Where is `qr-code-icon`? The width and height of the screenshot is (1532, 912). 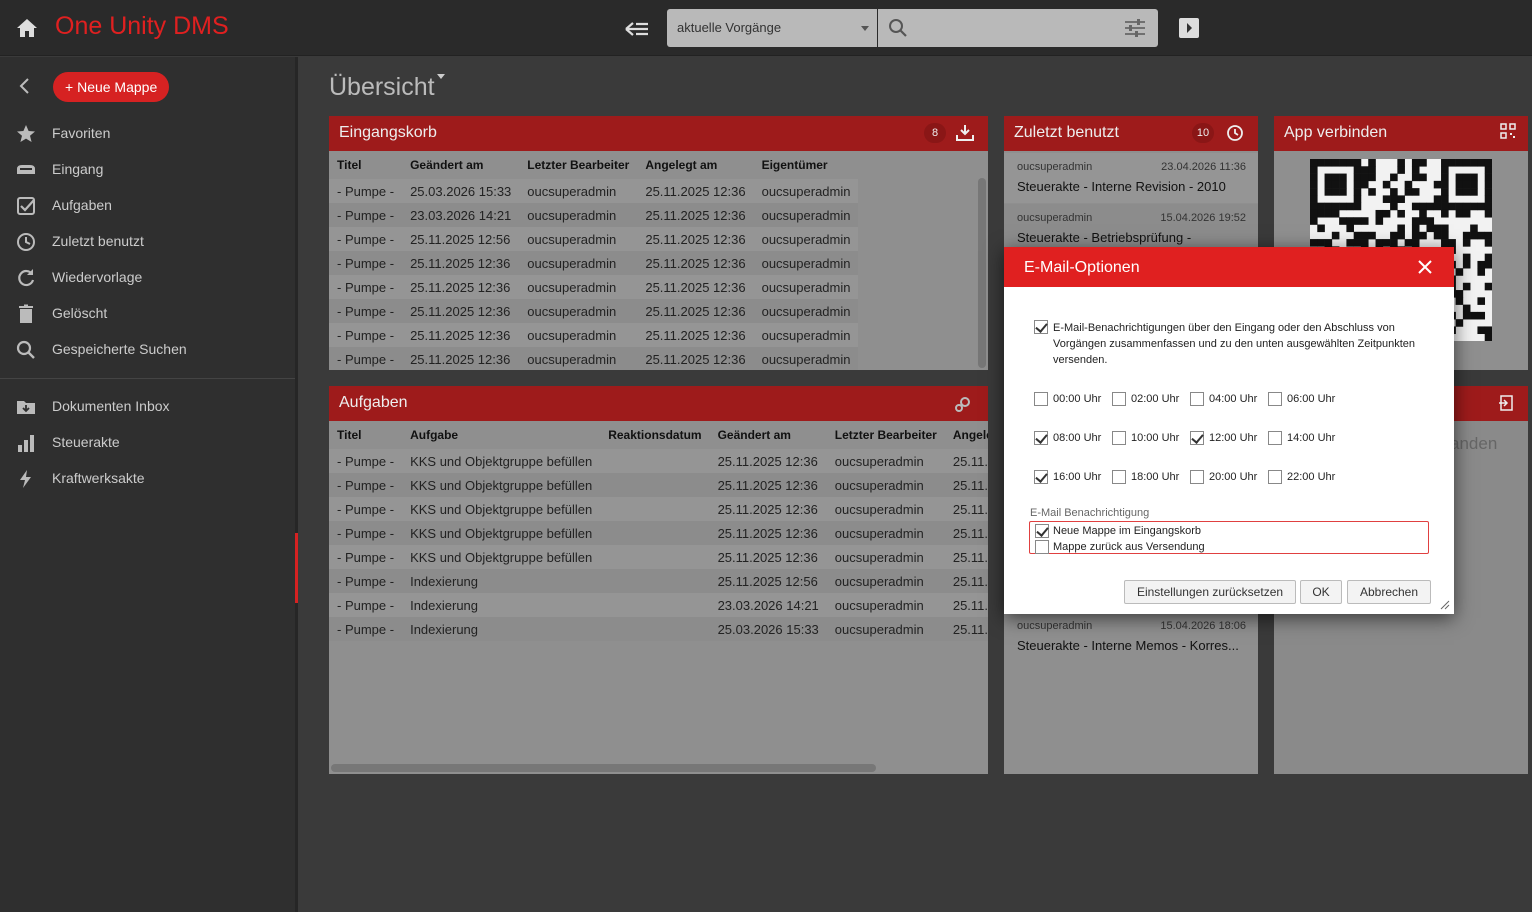 qr-code-icon is located at coordinates (1508, 131).